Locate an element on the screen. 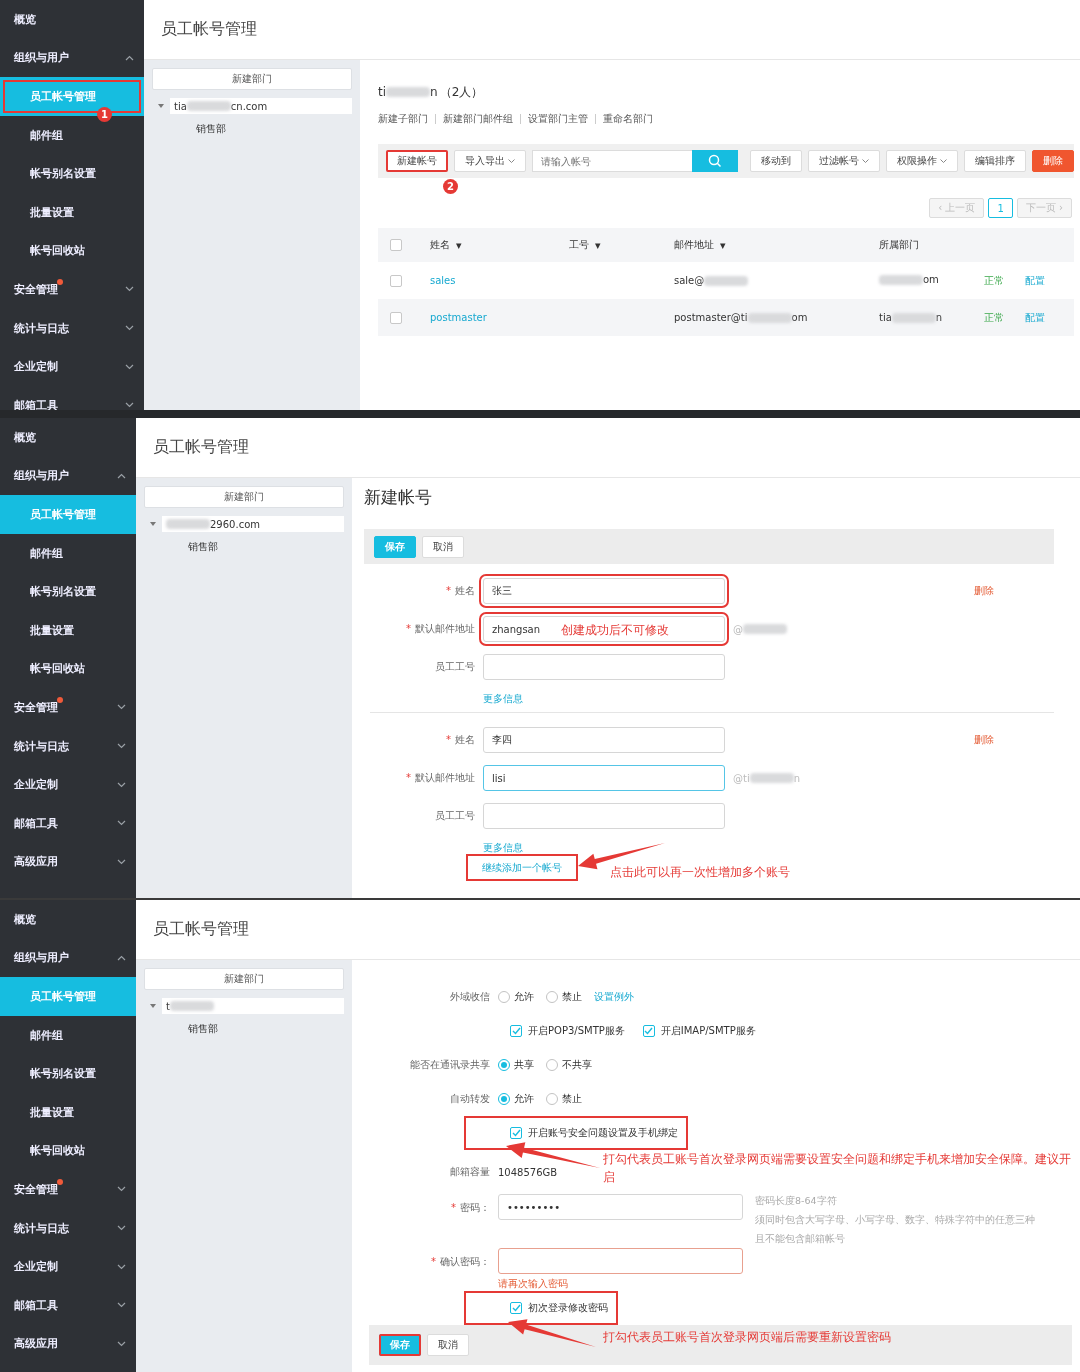  password-field: ••••••••• is located at coordinates (620, 1207).